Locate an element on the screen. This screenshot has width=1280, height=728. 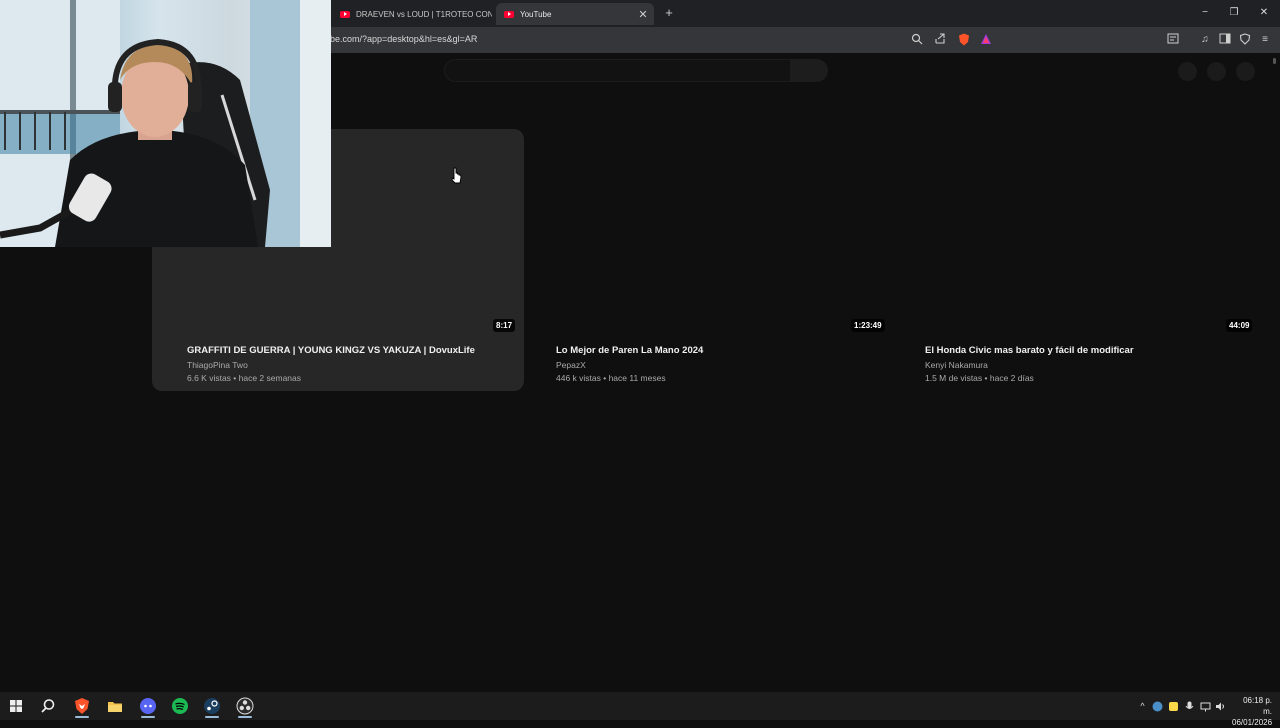
avatar is located at coordinates (1245, 71).